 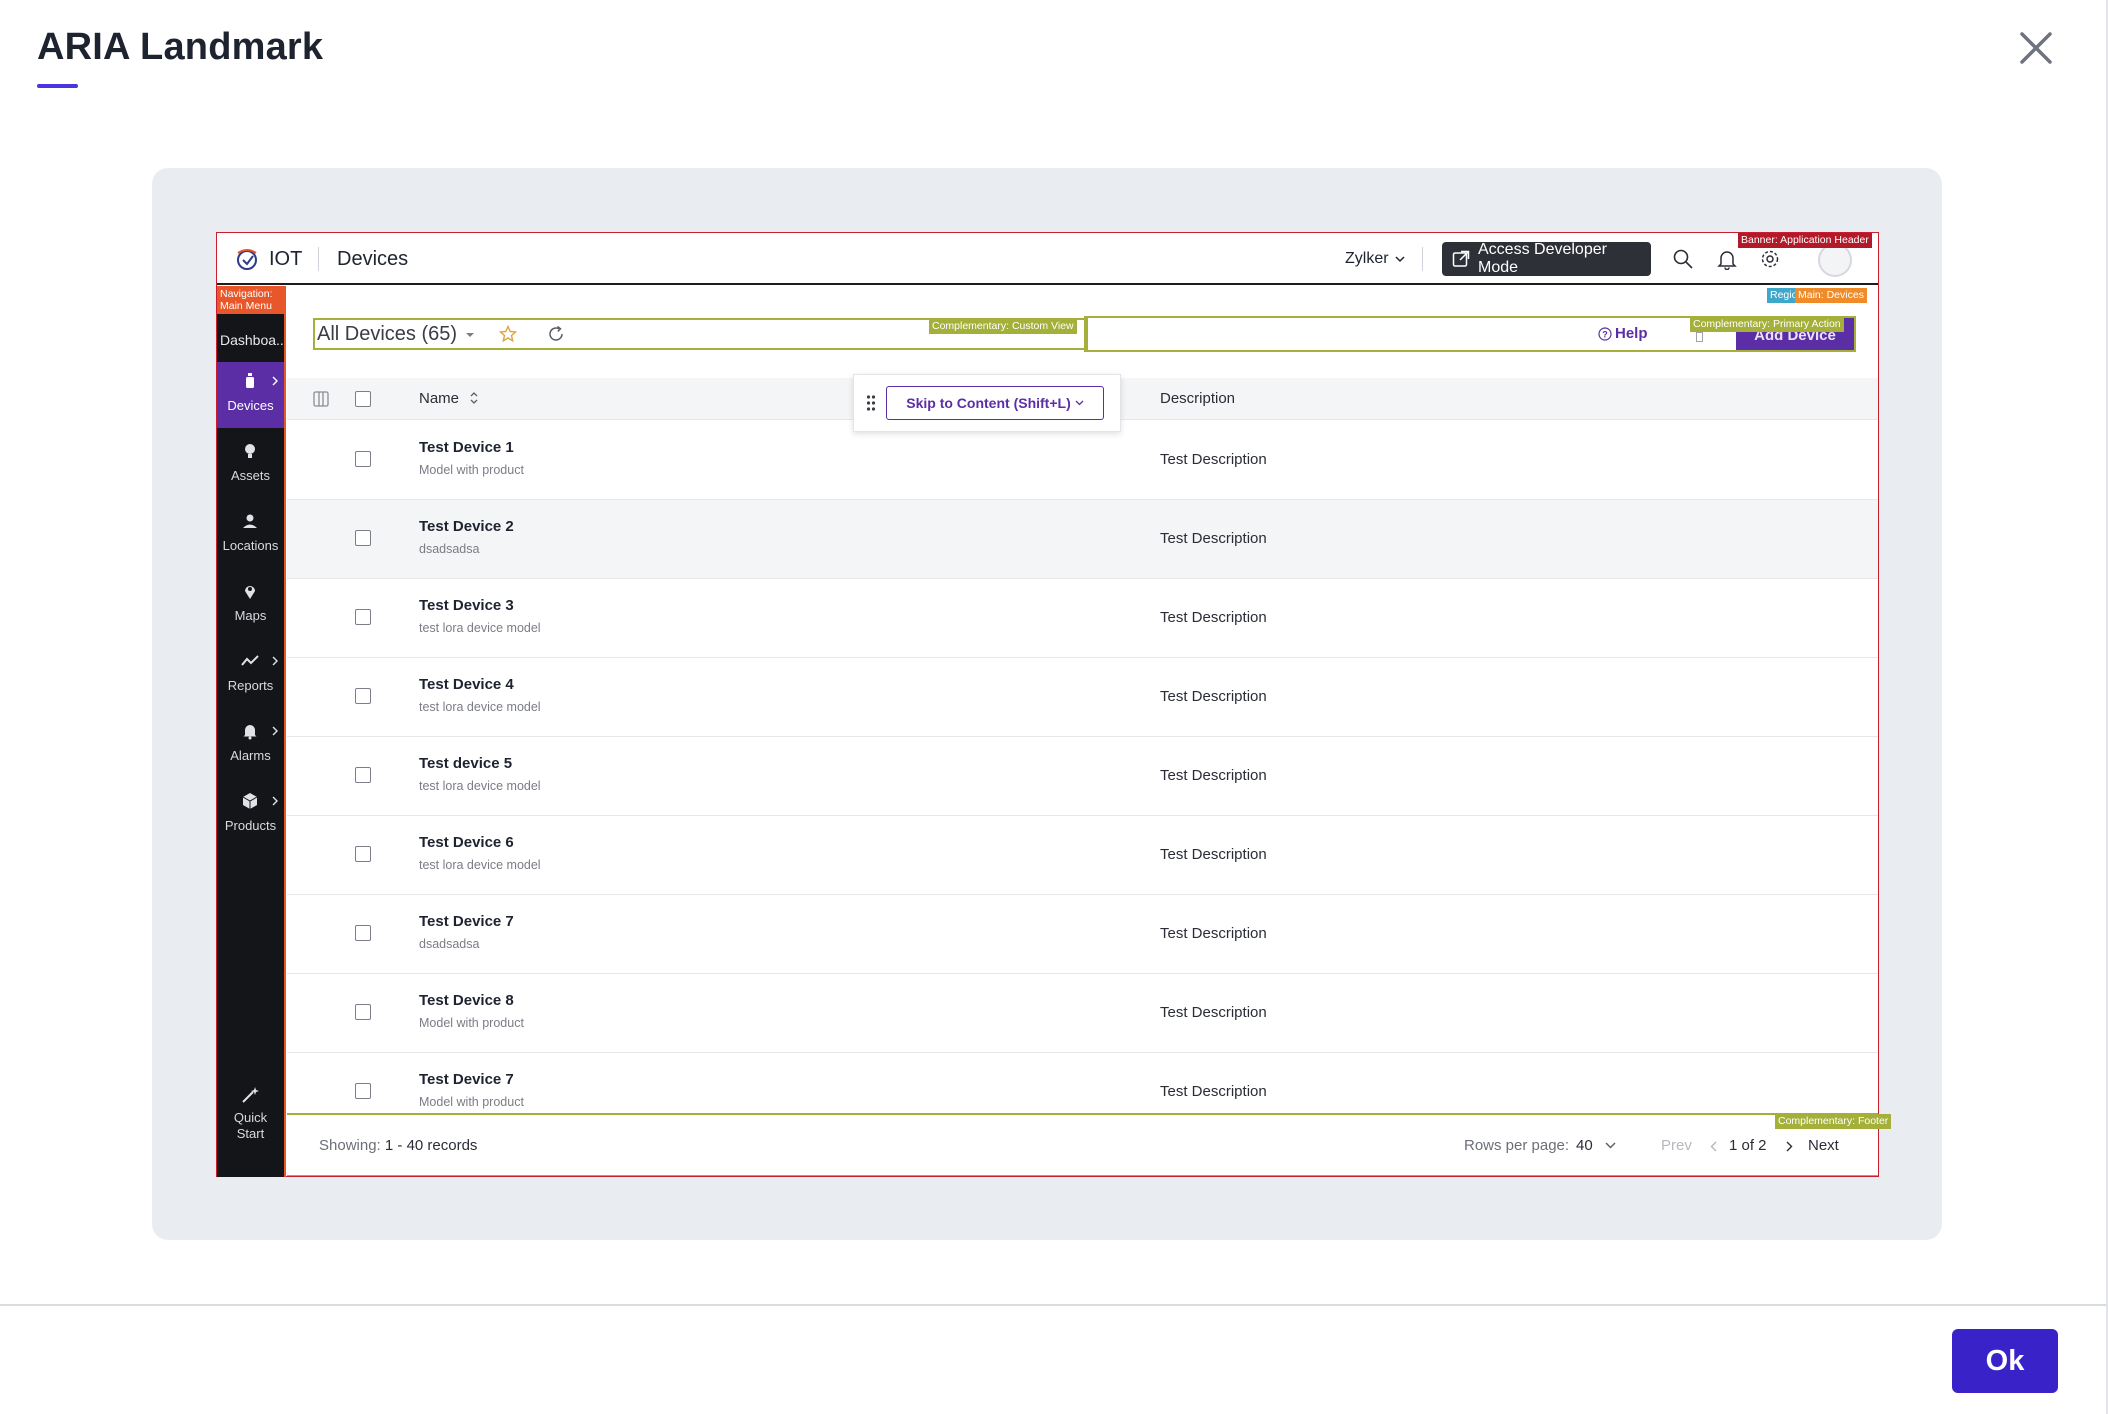 I want to click on developer-mode-button: Access Developer Mode, so click(x=1546, y=258).